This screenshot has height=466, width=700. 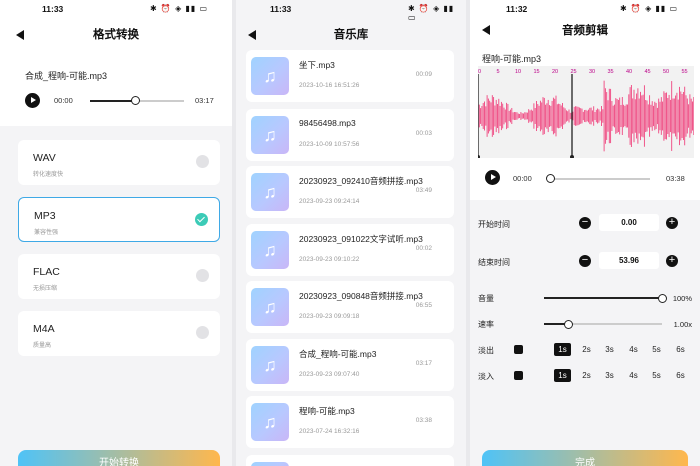 I want to click on list-item: ♫ 程响-可能.mp3 2023-07-24 16:32:16 03:38, so click(x=350, y=422).